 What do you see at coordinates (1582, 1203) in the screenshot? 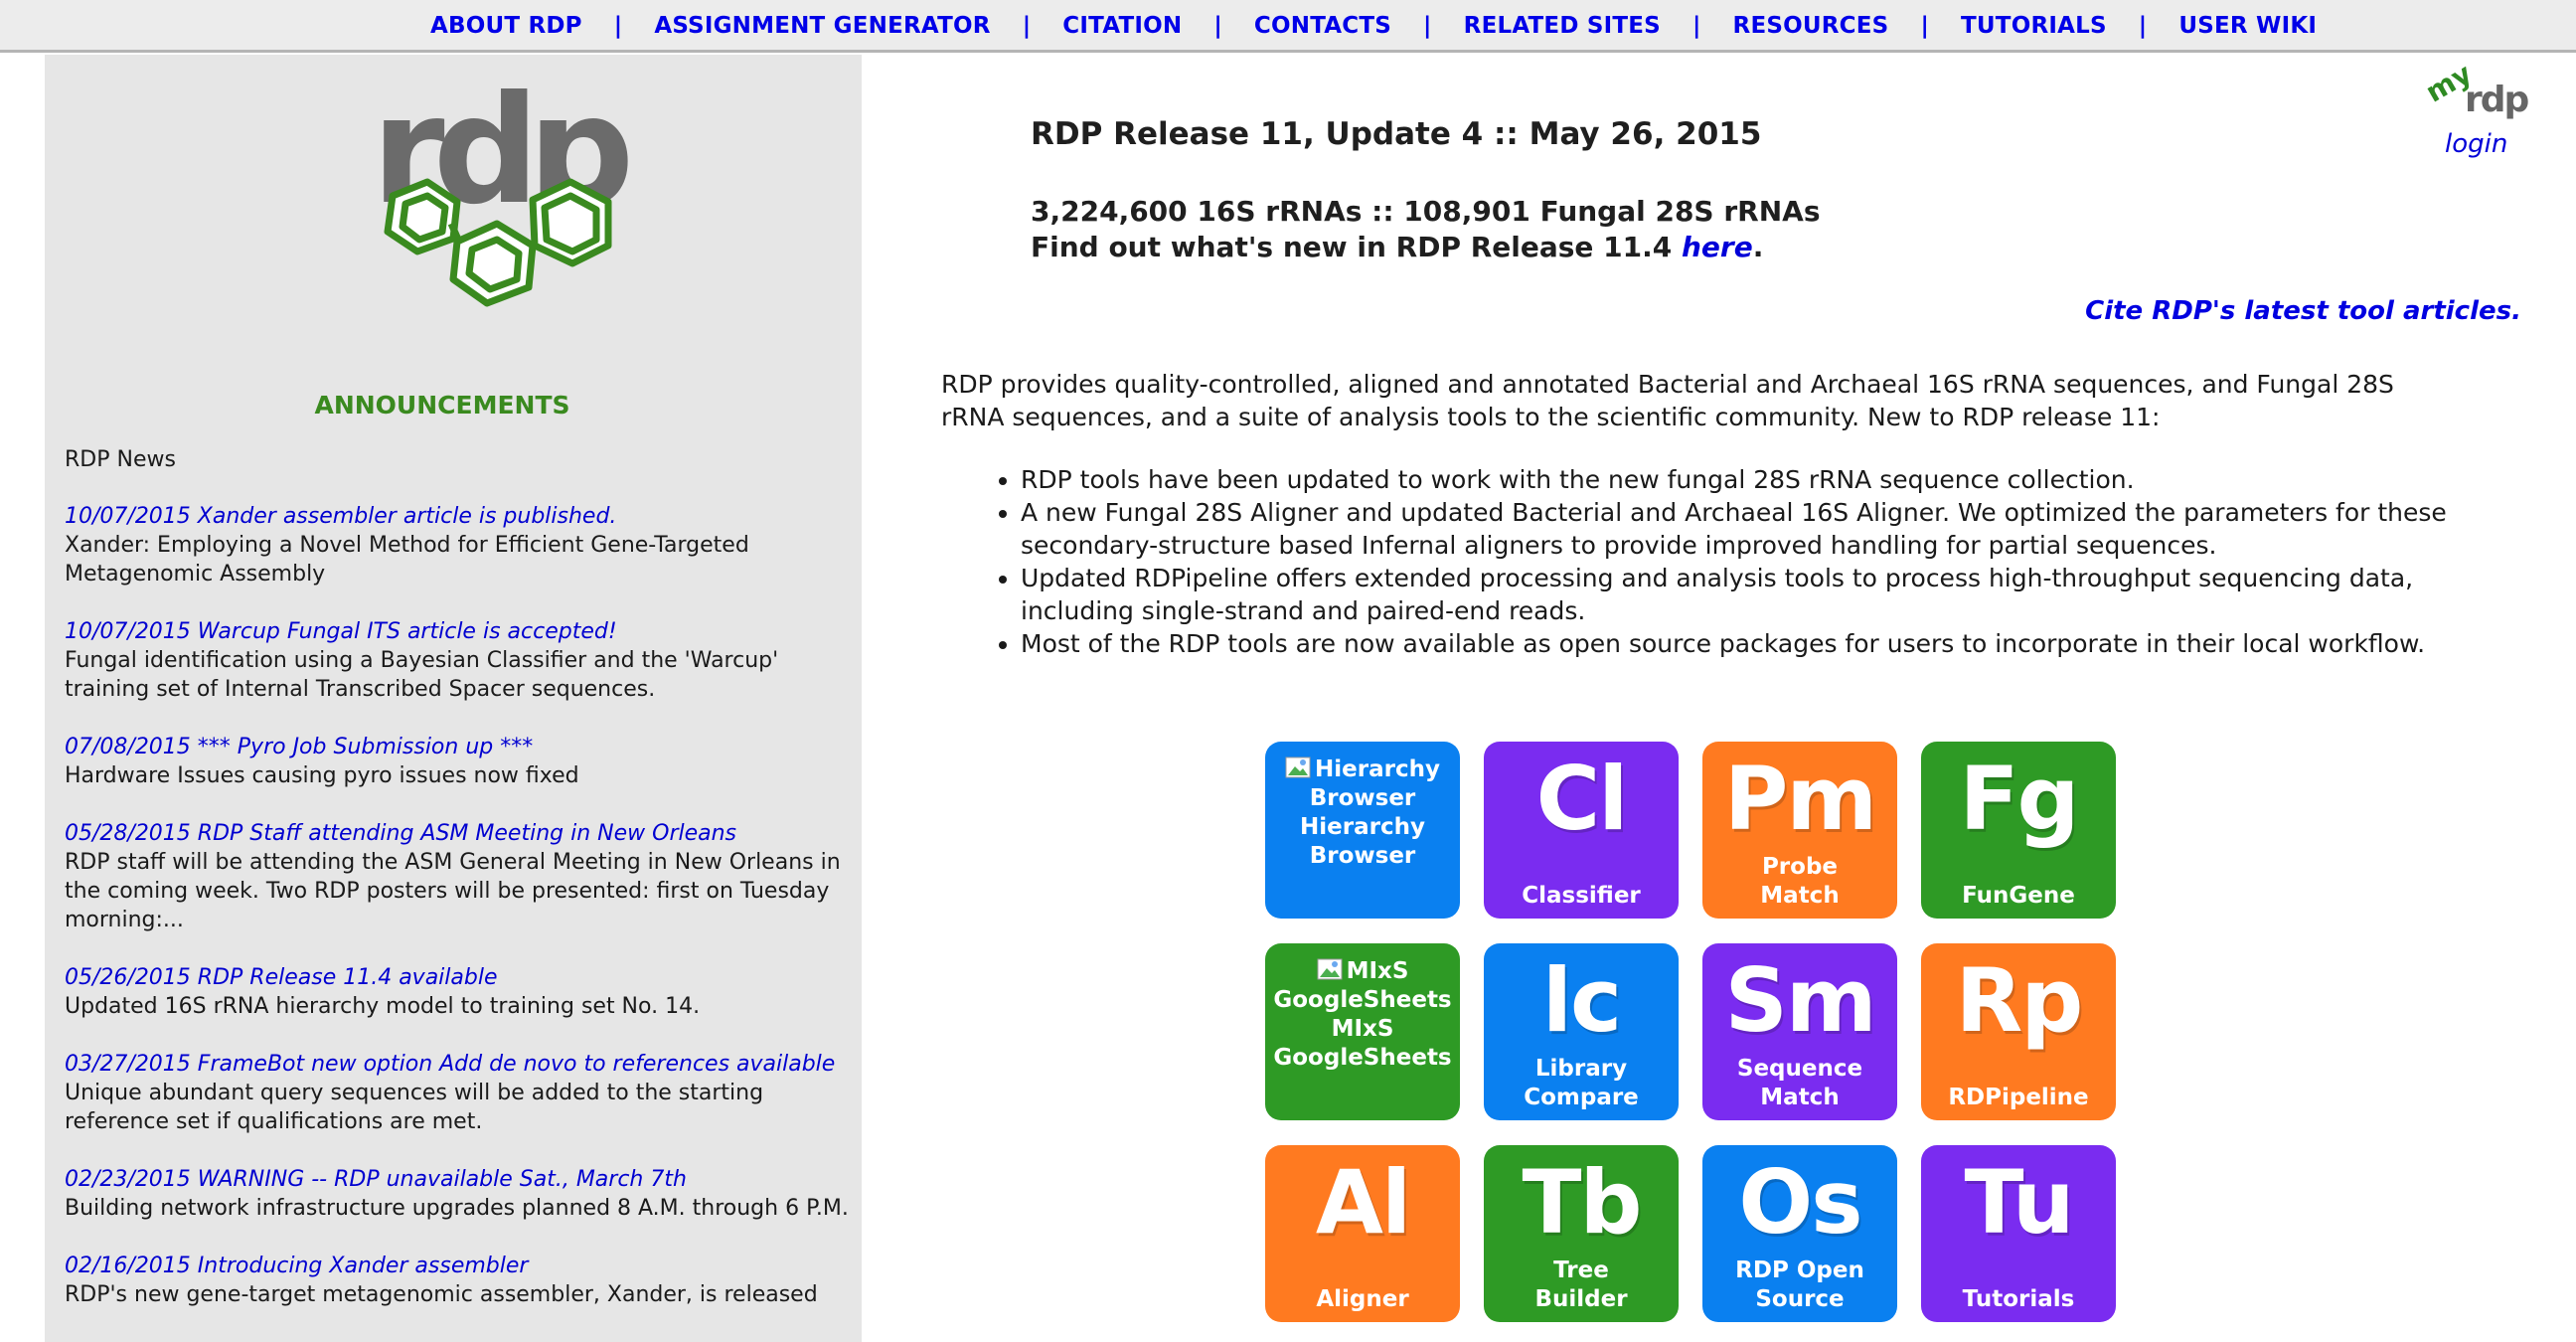
I see `tool-tree-builder-icon: Tb` at bounding box center [1582, 1203].